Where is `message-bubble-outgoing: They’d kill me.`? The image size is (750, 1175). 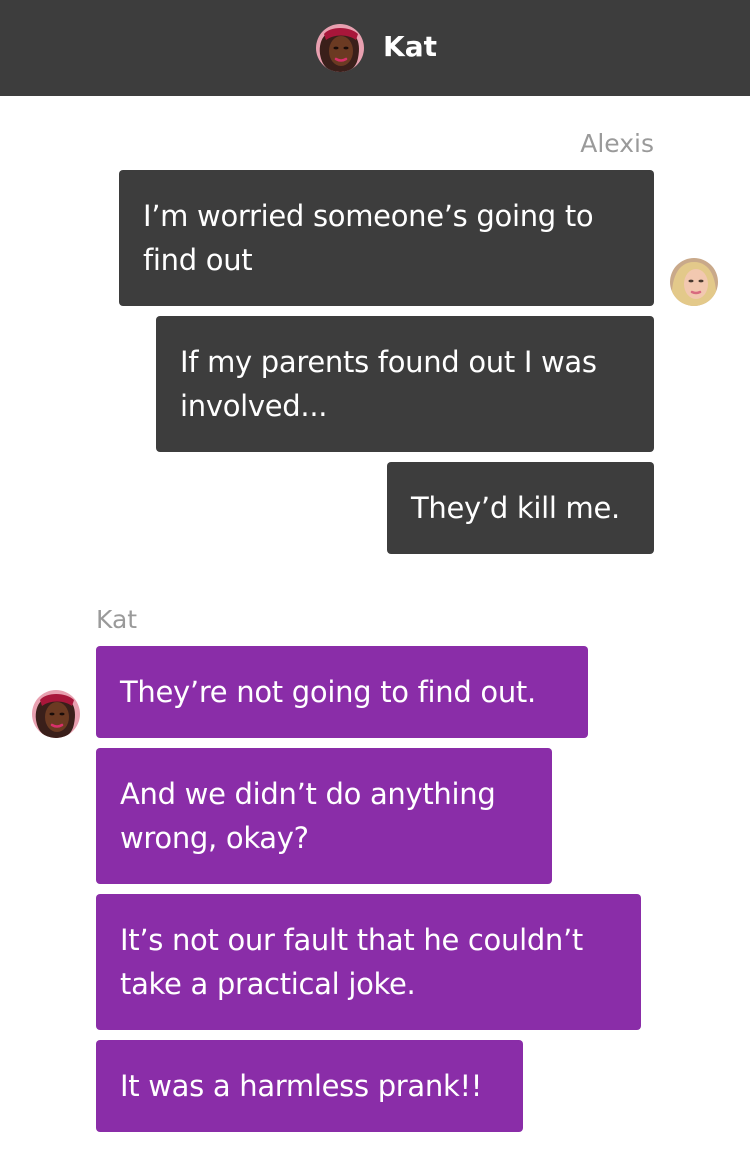 message-bubble-outgoing: They’d kill me. is located at coordinates (520, 508).